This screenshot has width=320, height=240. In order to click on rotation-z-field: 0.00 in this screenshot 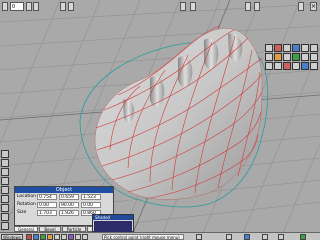, I will do `click(91, 205)`.